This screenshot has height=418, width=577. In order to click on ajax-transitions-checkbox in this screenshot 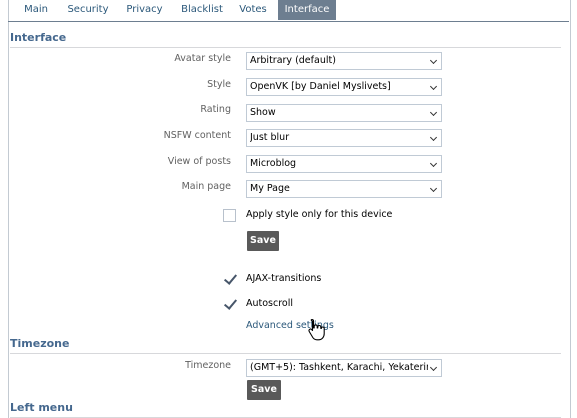, I will do `click(230, 278)`.